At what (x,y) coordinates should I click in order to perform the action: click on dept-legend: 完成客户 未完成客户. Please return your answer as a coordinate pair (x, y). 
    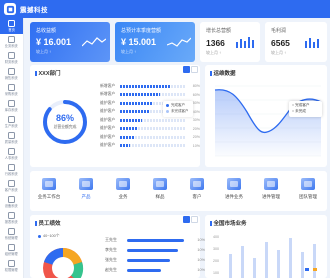
    Looking at the image, I should click on (178, 109).